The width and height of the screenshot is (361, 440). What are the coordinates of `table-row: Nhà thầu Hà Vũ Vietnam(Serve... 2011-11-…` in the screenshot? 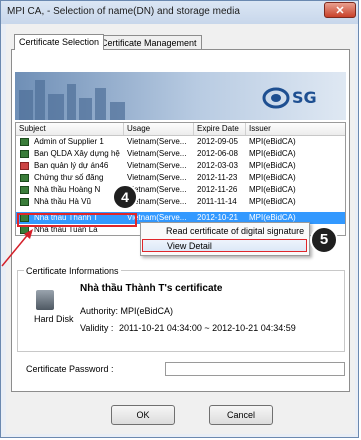 It's located at (180, 202).